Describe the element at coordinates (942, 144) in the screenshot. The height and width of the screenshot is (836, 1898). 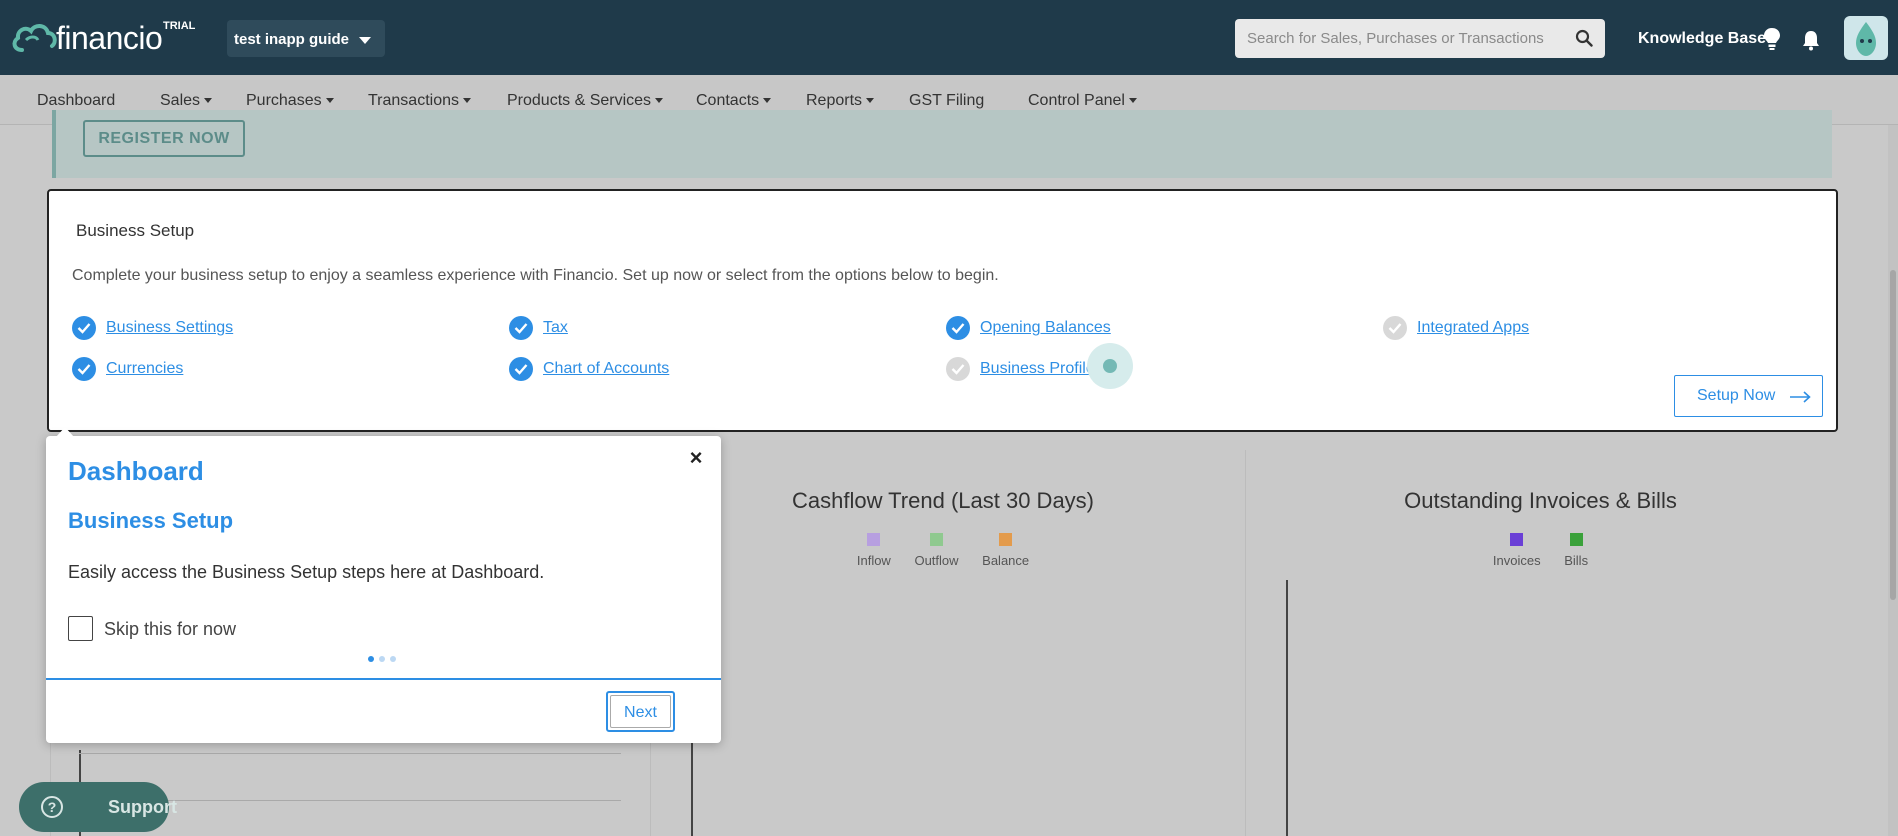
I see `register-banner: REGISTER NOW` at that location.